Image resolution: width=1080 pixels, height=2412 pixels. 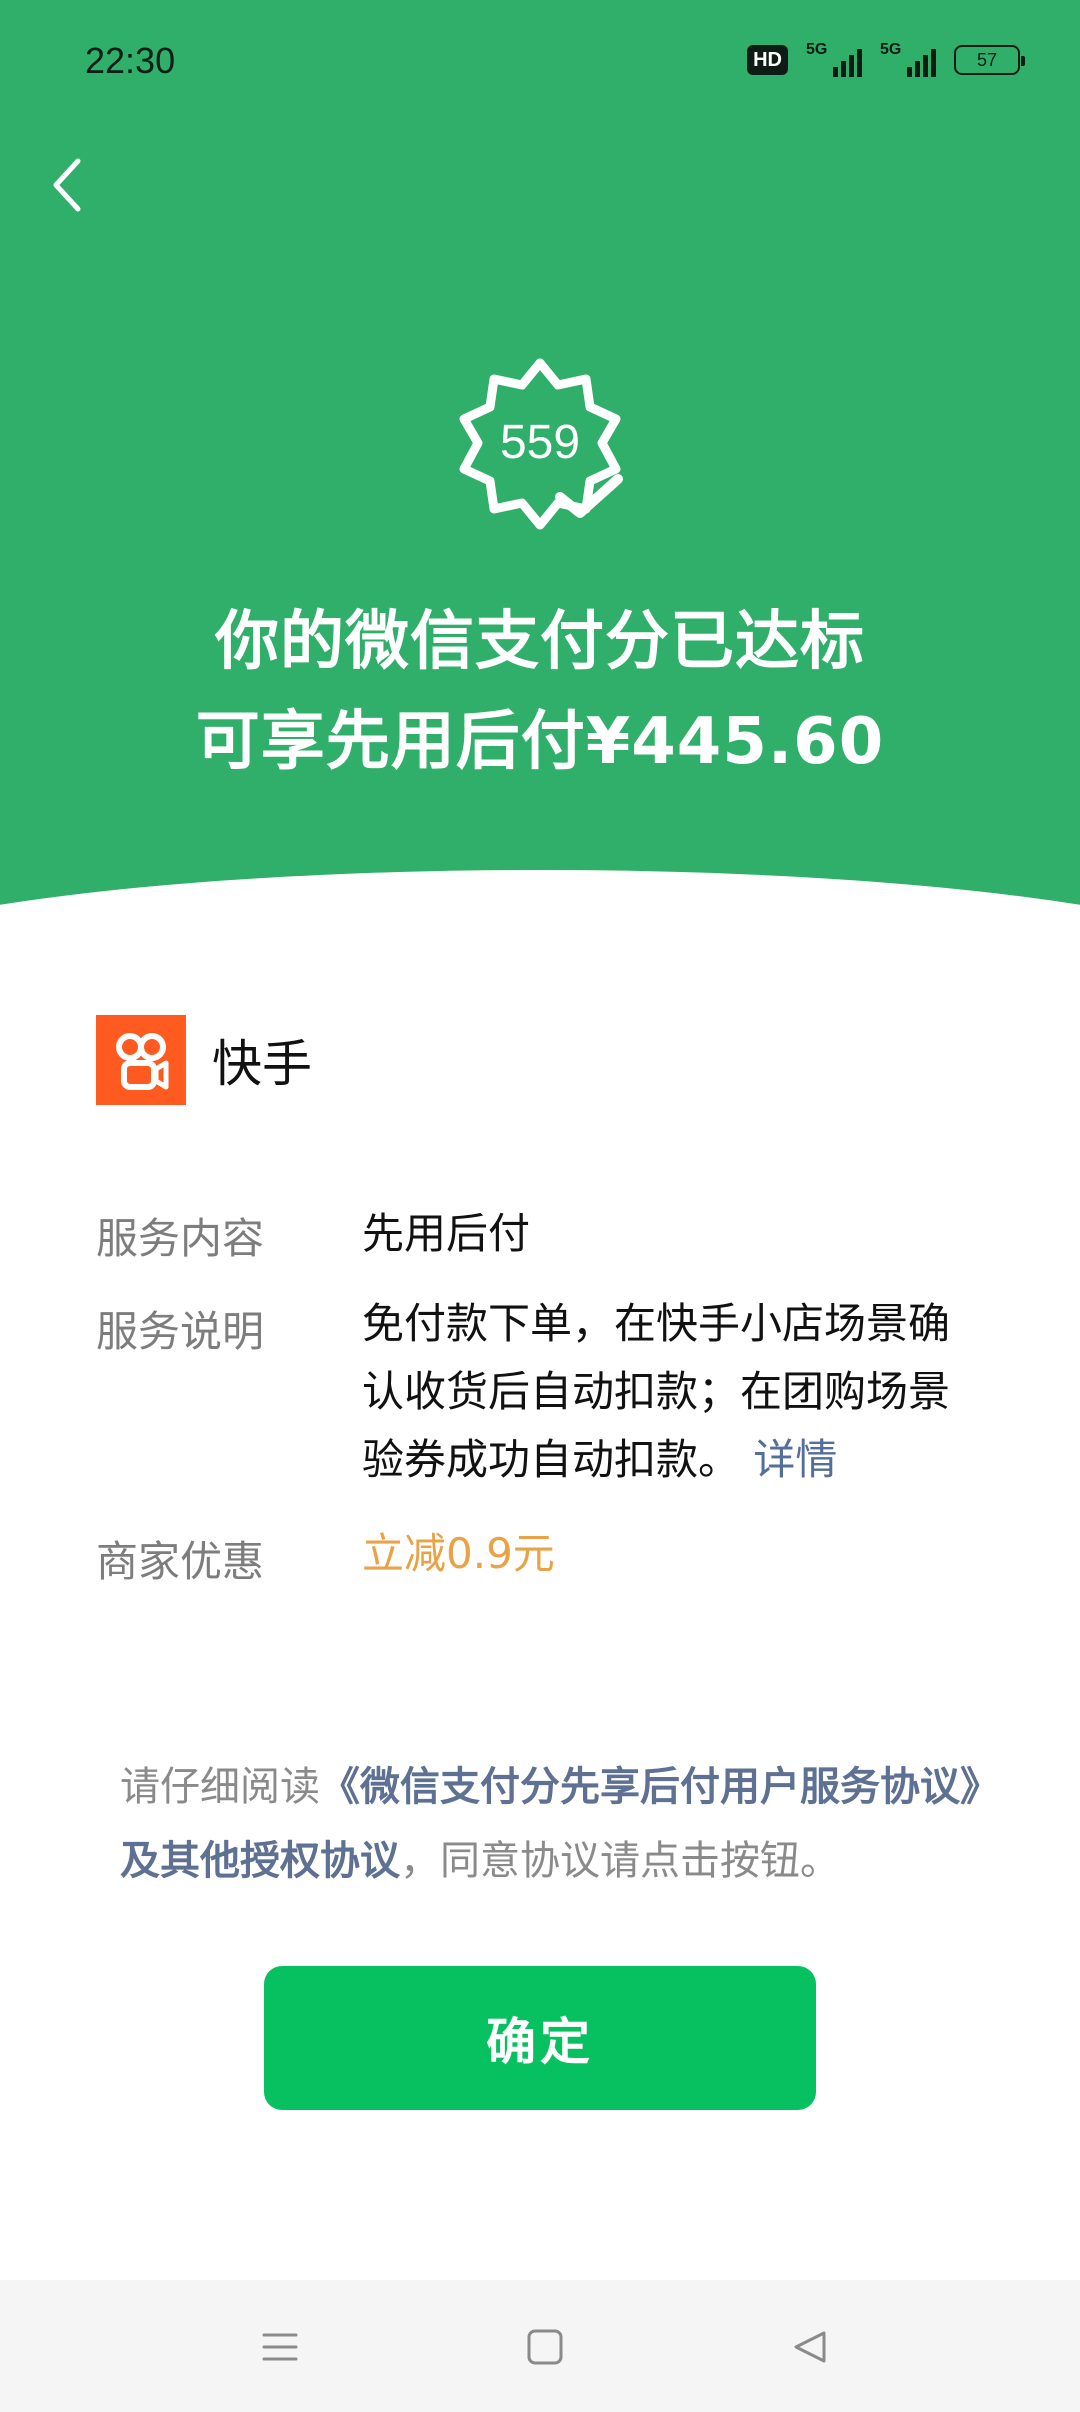 What do you see at coordinates (540, 60) in the screenshot?
I see `status-bar: 22:30 HD 5G 5G 57` at bounding box center [540, 60].